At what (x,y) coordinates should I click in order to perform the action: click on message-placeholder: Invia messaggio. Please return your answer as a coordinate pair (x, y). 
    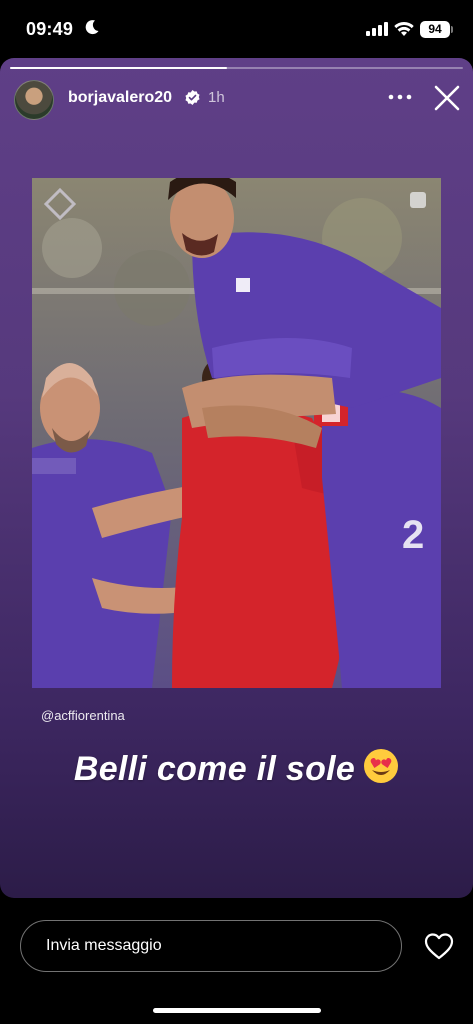
    Looking at the image, I should click on (104, 945).